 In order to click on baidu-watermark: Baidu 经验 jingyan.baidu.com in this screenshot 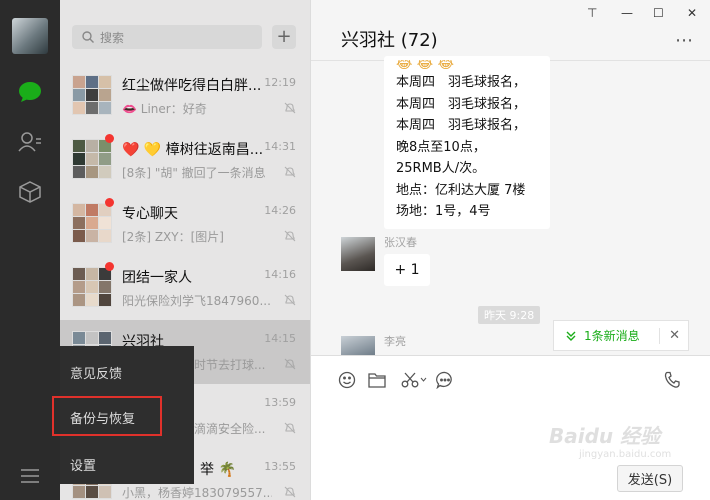, I will do `click(610, 440)`.